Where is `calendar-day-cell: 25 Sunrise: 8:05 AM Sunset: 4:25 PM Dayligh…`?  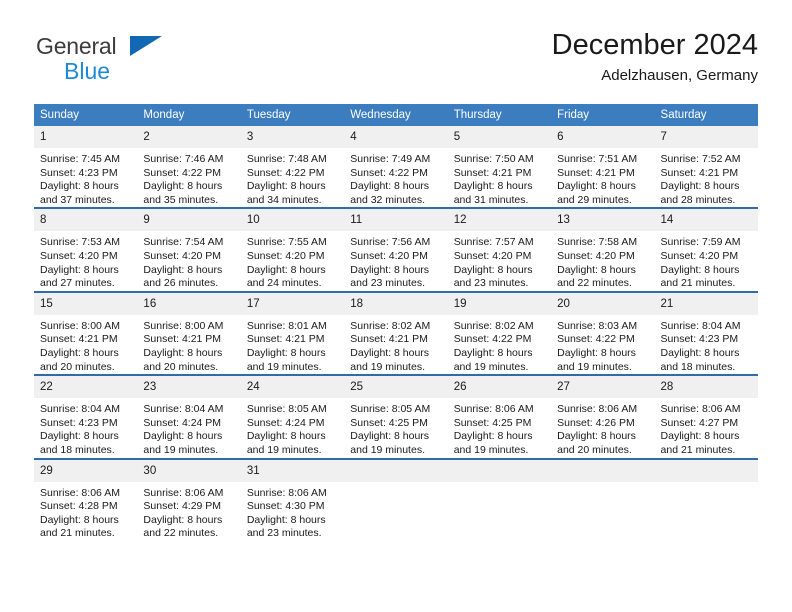 calendar-day-cell: 25 Sunrise: 8:05 AM Sunset: 4:25 PM Dayligh… is located at coordinates (396, 416).